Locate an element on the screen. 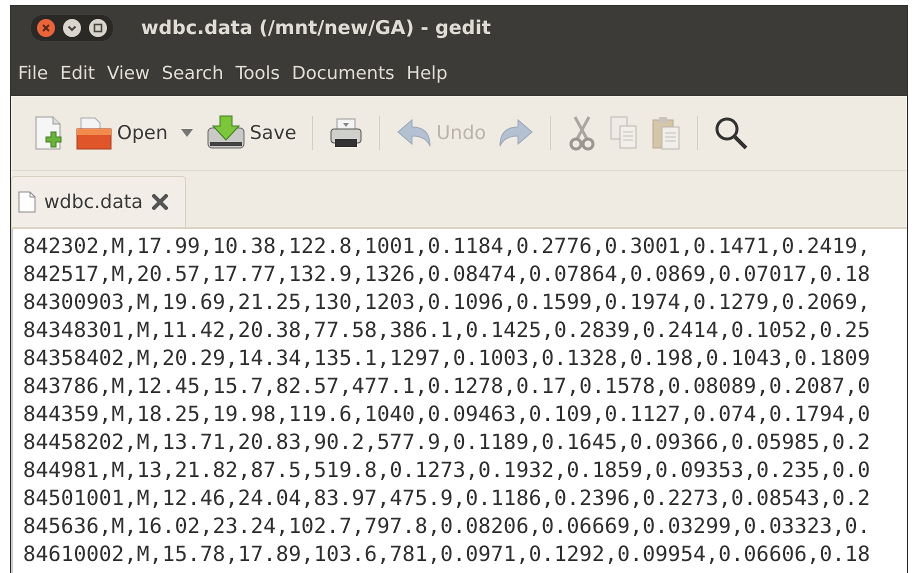 The image size is (917, 573). maximize-icon is located at coordinates (98, 28).